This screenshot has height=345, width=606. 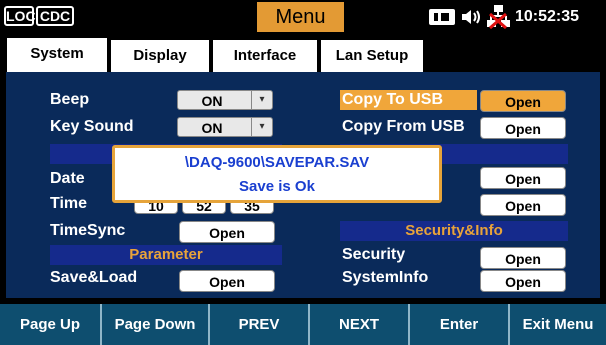 What do you see at coordinates (403, 126) in the screenshot?
I see `copy-from-usb-label: Copy From USB` at bounding box center [403, 126].